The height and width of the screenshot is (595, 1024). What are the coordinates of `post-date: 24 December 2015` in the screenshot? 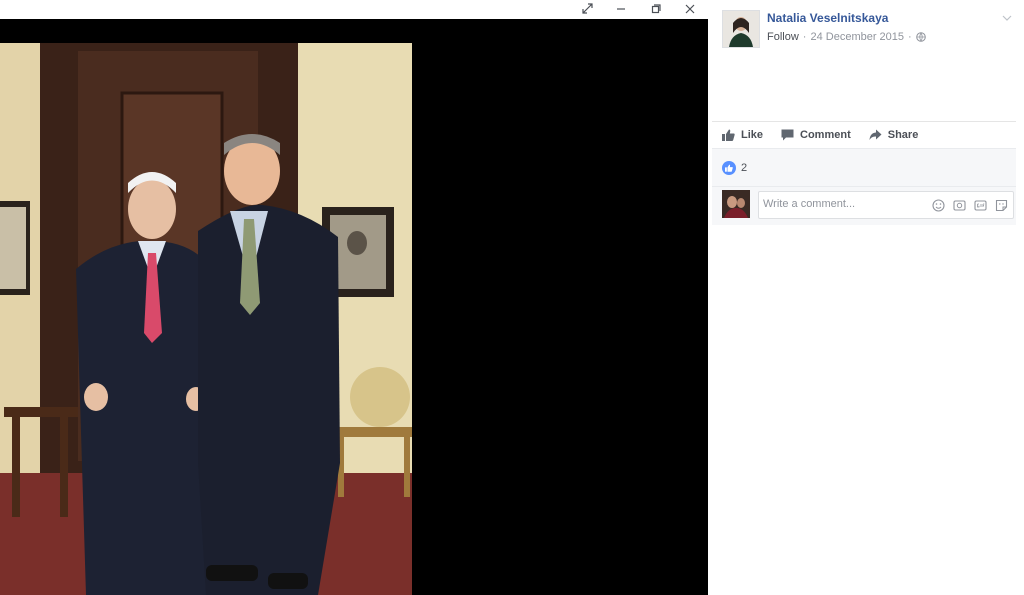 It's located at (857, 37).